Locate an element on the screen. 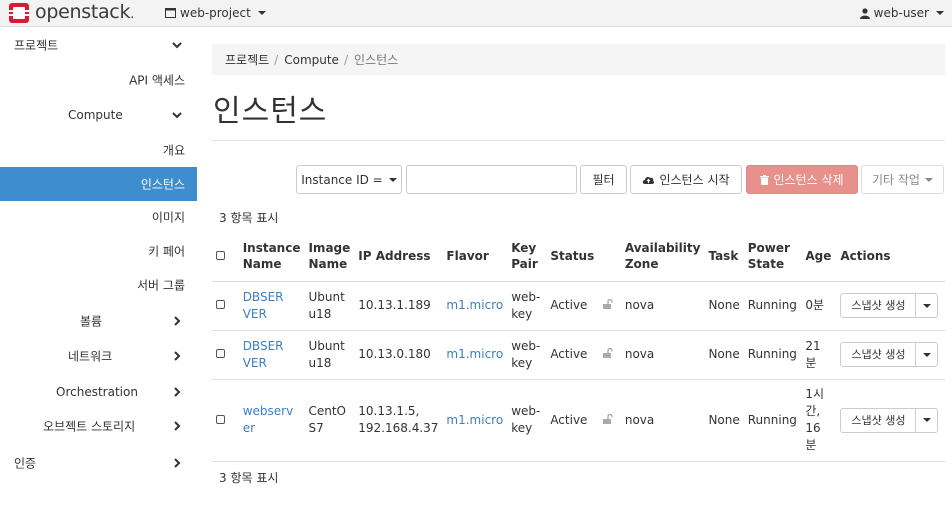  sidebar-item-network: 네트워크 is located at coordinates (98, 356).